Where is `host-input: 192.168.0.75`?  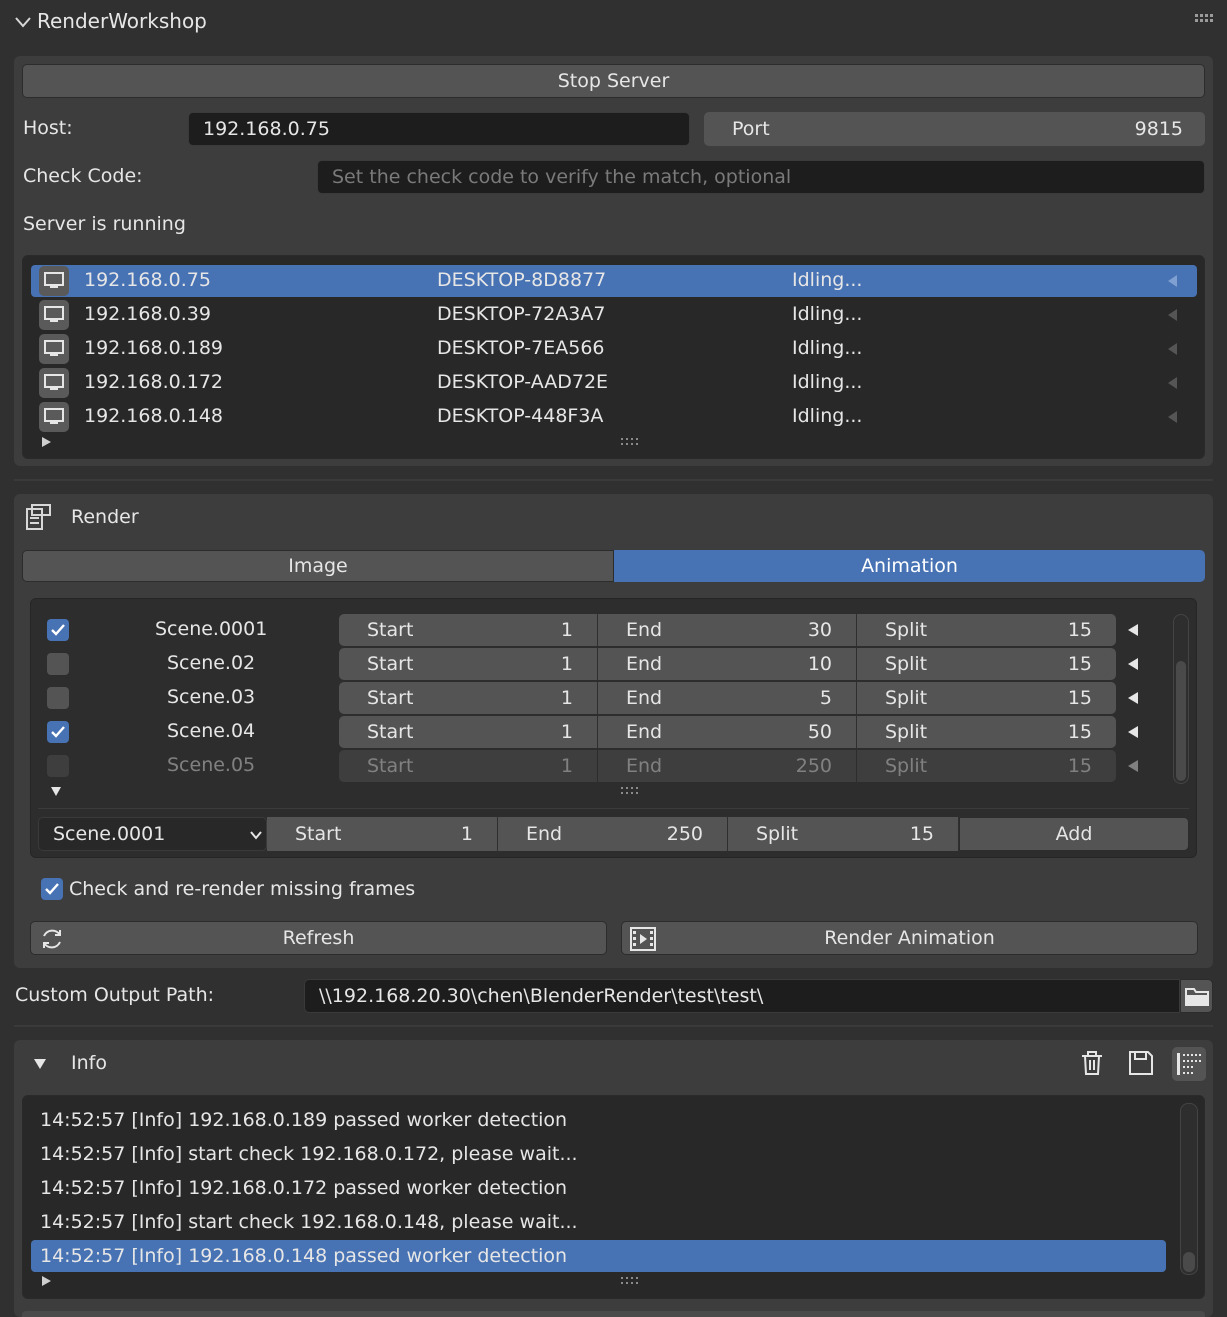 host-input: 192.168.0.75 is located at coordinates (439, 129).